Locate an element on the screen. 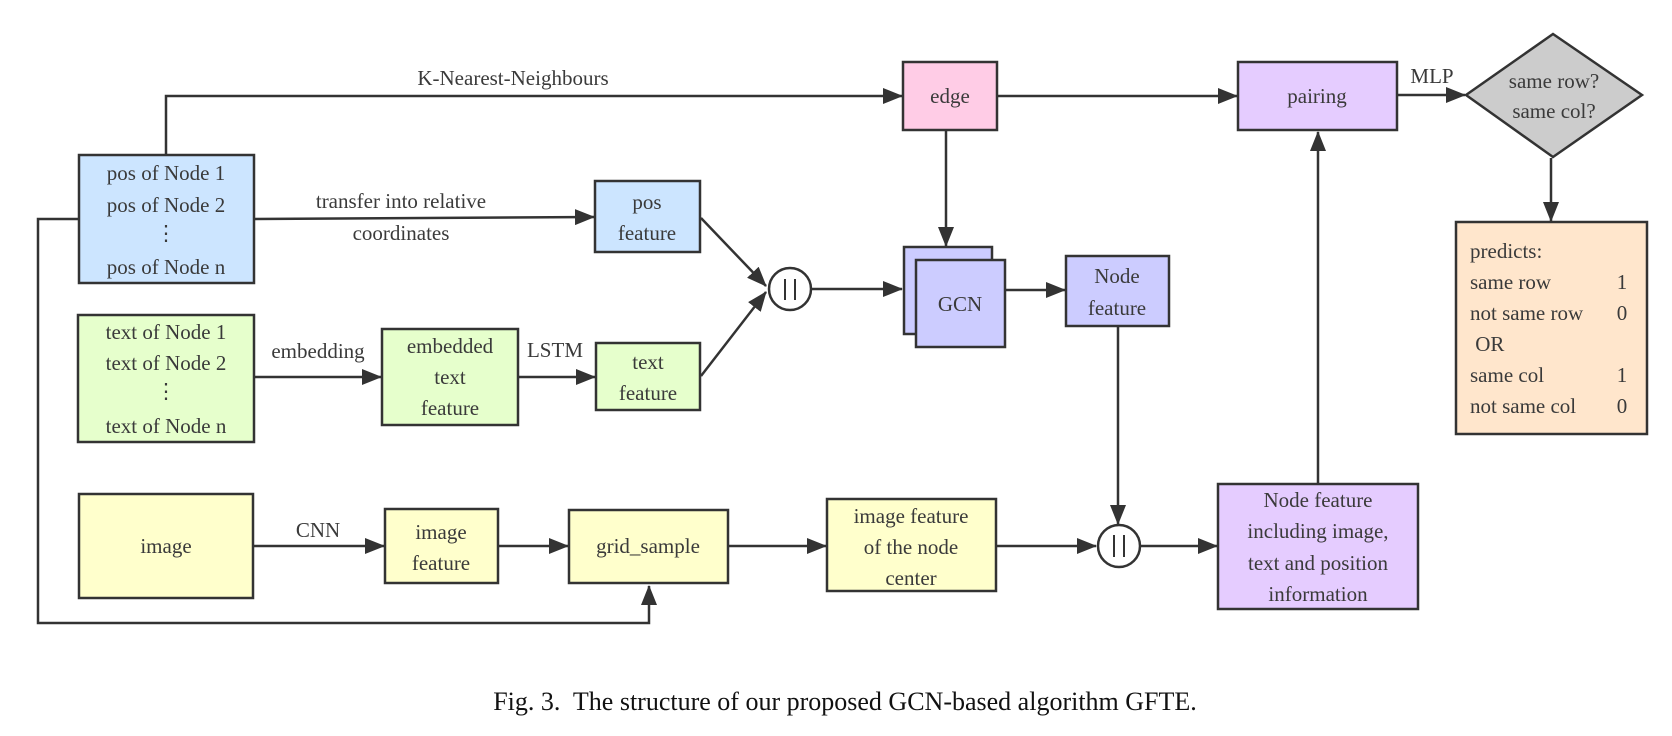 This screenshot has width=1672, height=736. node-grid-sample: grid_sample is located at coordinates (648, 546).